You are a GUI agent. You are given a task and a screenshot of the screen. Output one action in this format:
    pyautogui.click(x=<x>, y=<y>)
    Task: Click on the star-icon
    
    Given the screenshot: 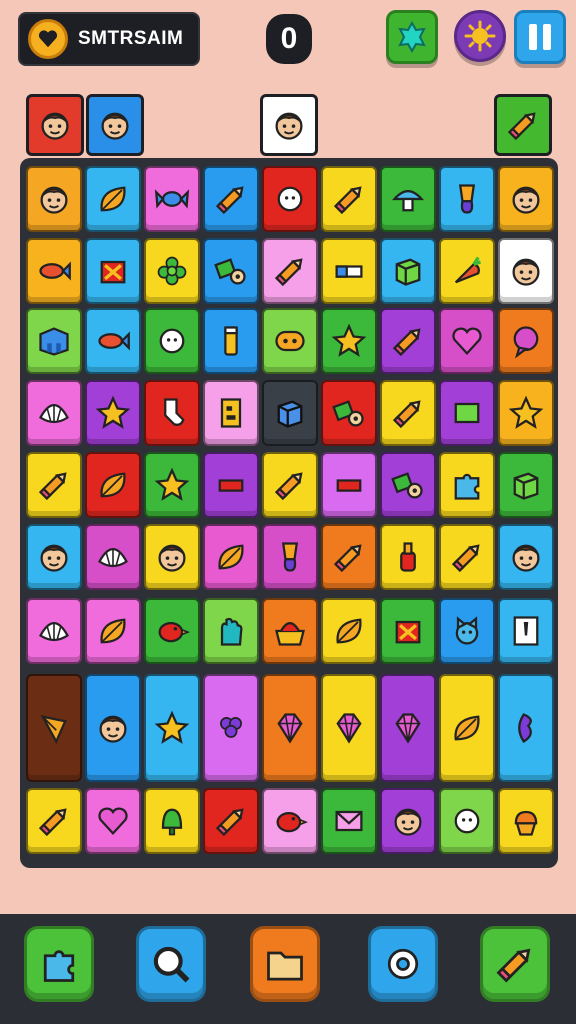 What is the action you would take?
    pyautogui.click(x=349, y=340)
    